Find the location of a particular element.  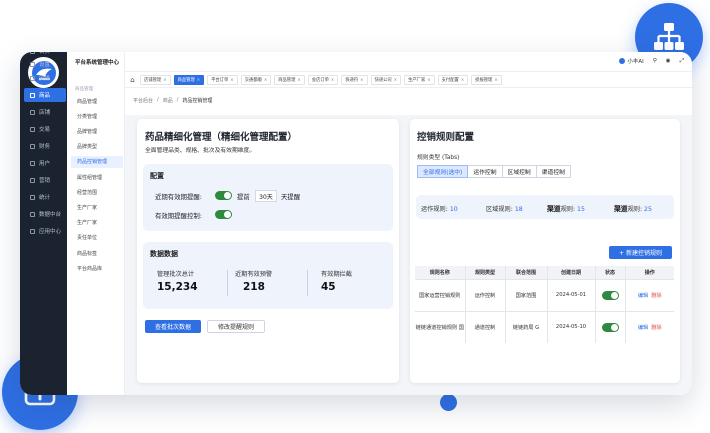

rail-item: 数据中台 is located at coordinates (45, 214).